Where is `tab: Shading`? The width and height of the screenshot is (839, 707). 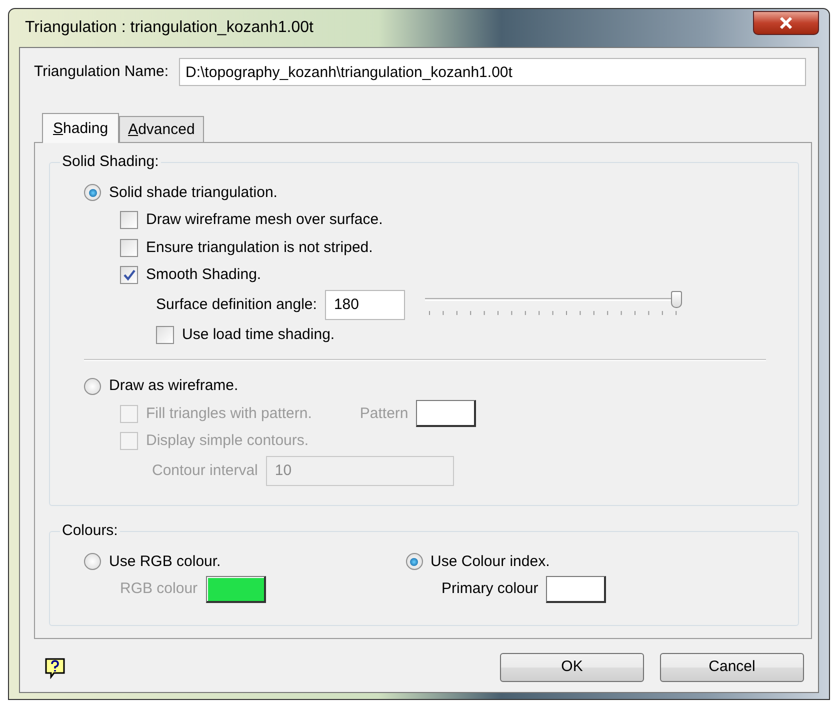 tab: Shading is located at coordinates (81, 128).